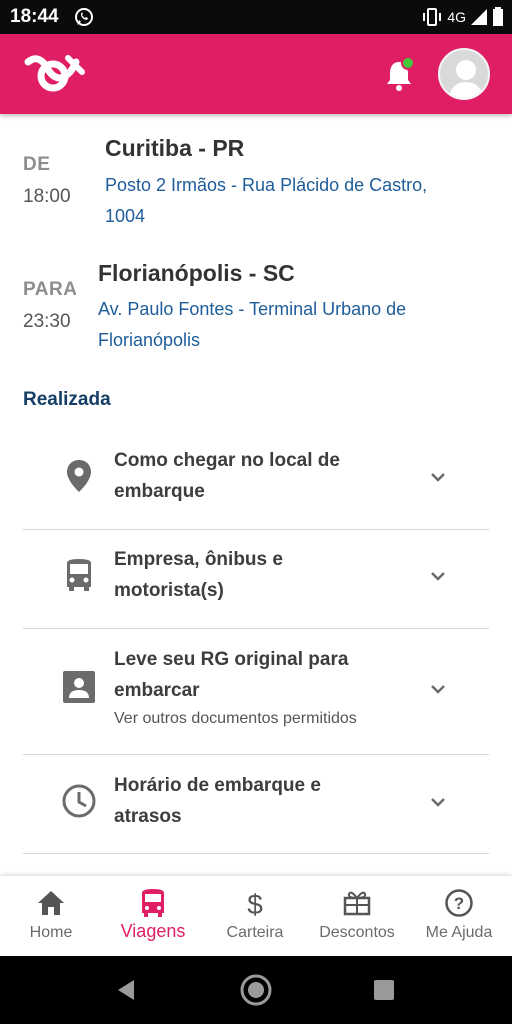 The width and height of the screenshot is (512, 1024). Describe the element at coordinates (196, 273) in the screenshot. I see `destination-city: Florianópolis - SC` at that location.